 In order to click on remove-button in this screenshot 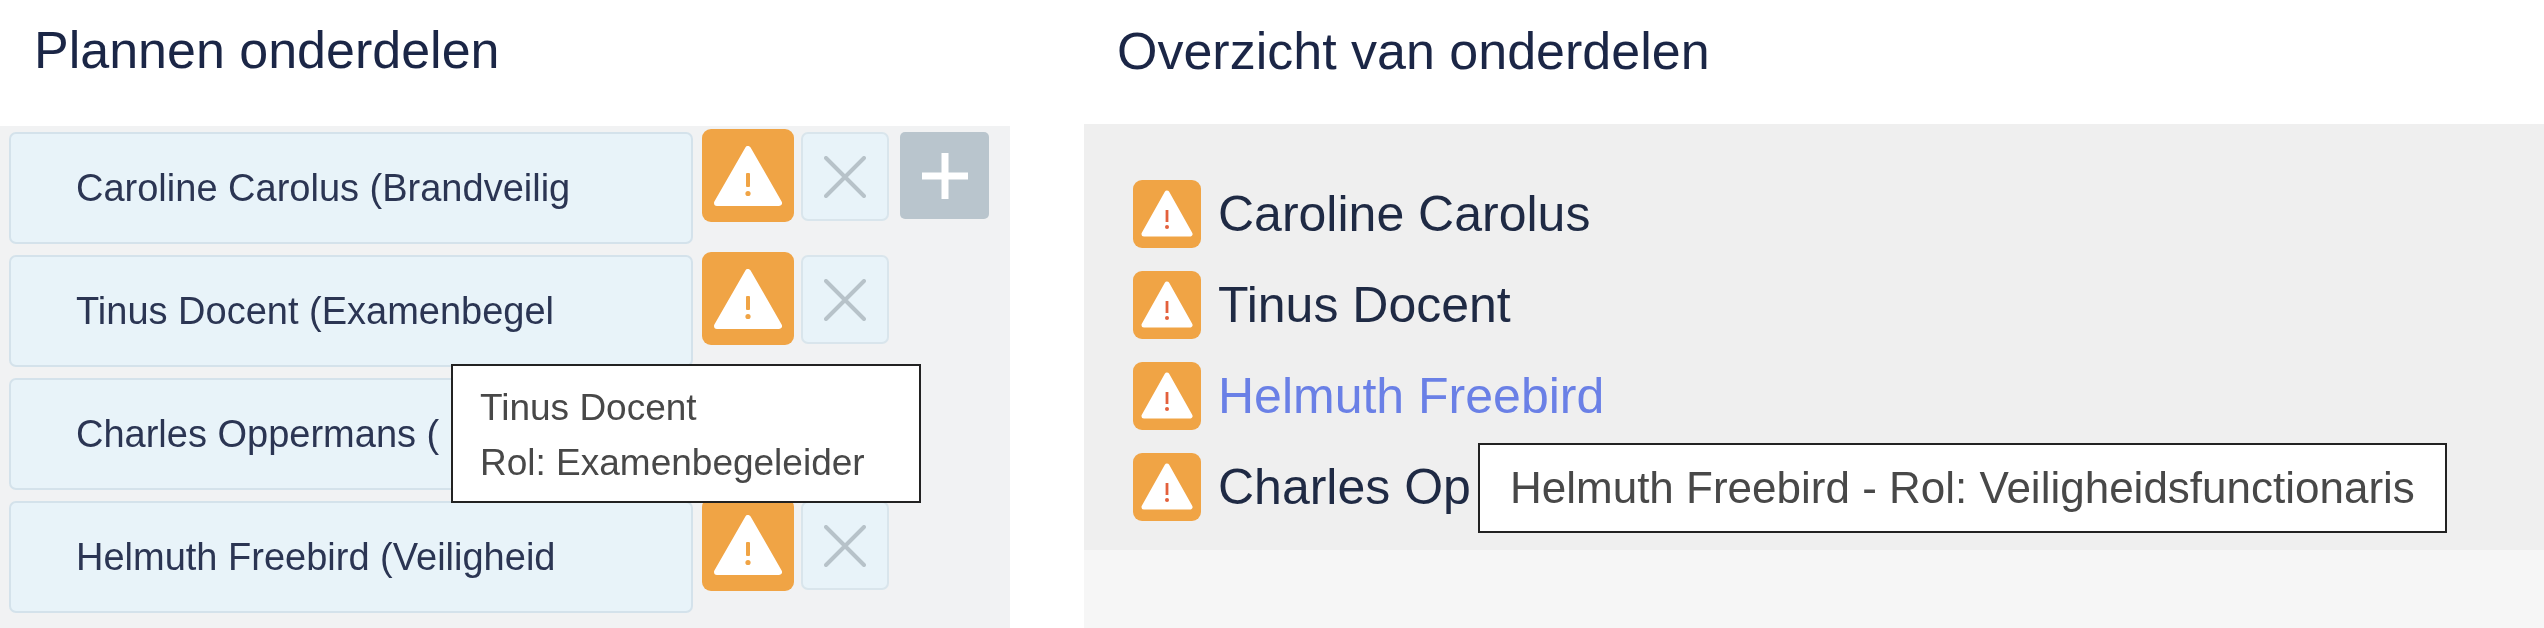, I will do `click(845, 545)`.